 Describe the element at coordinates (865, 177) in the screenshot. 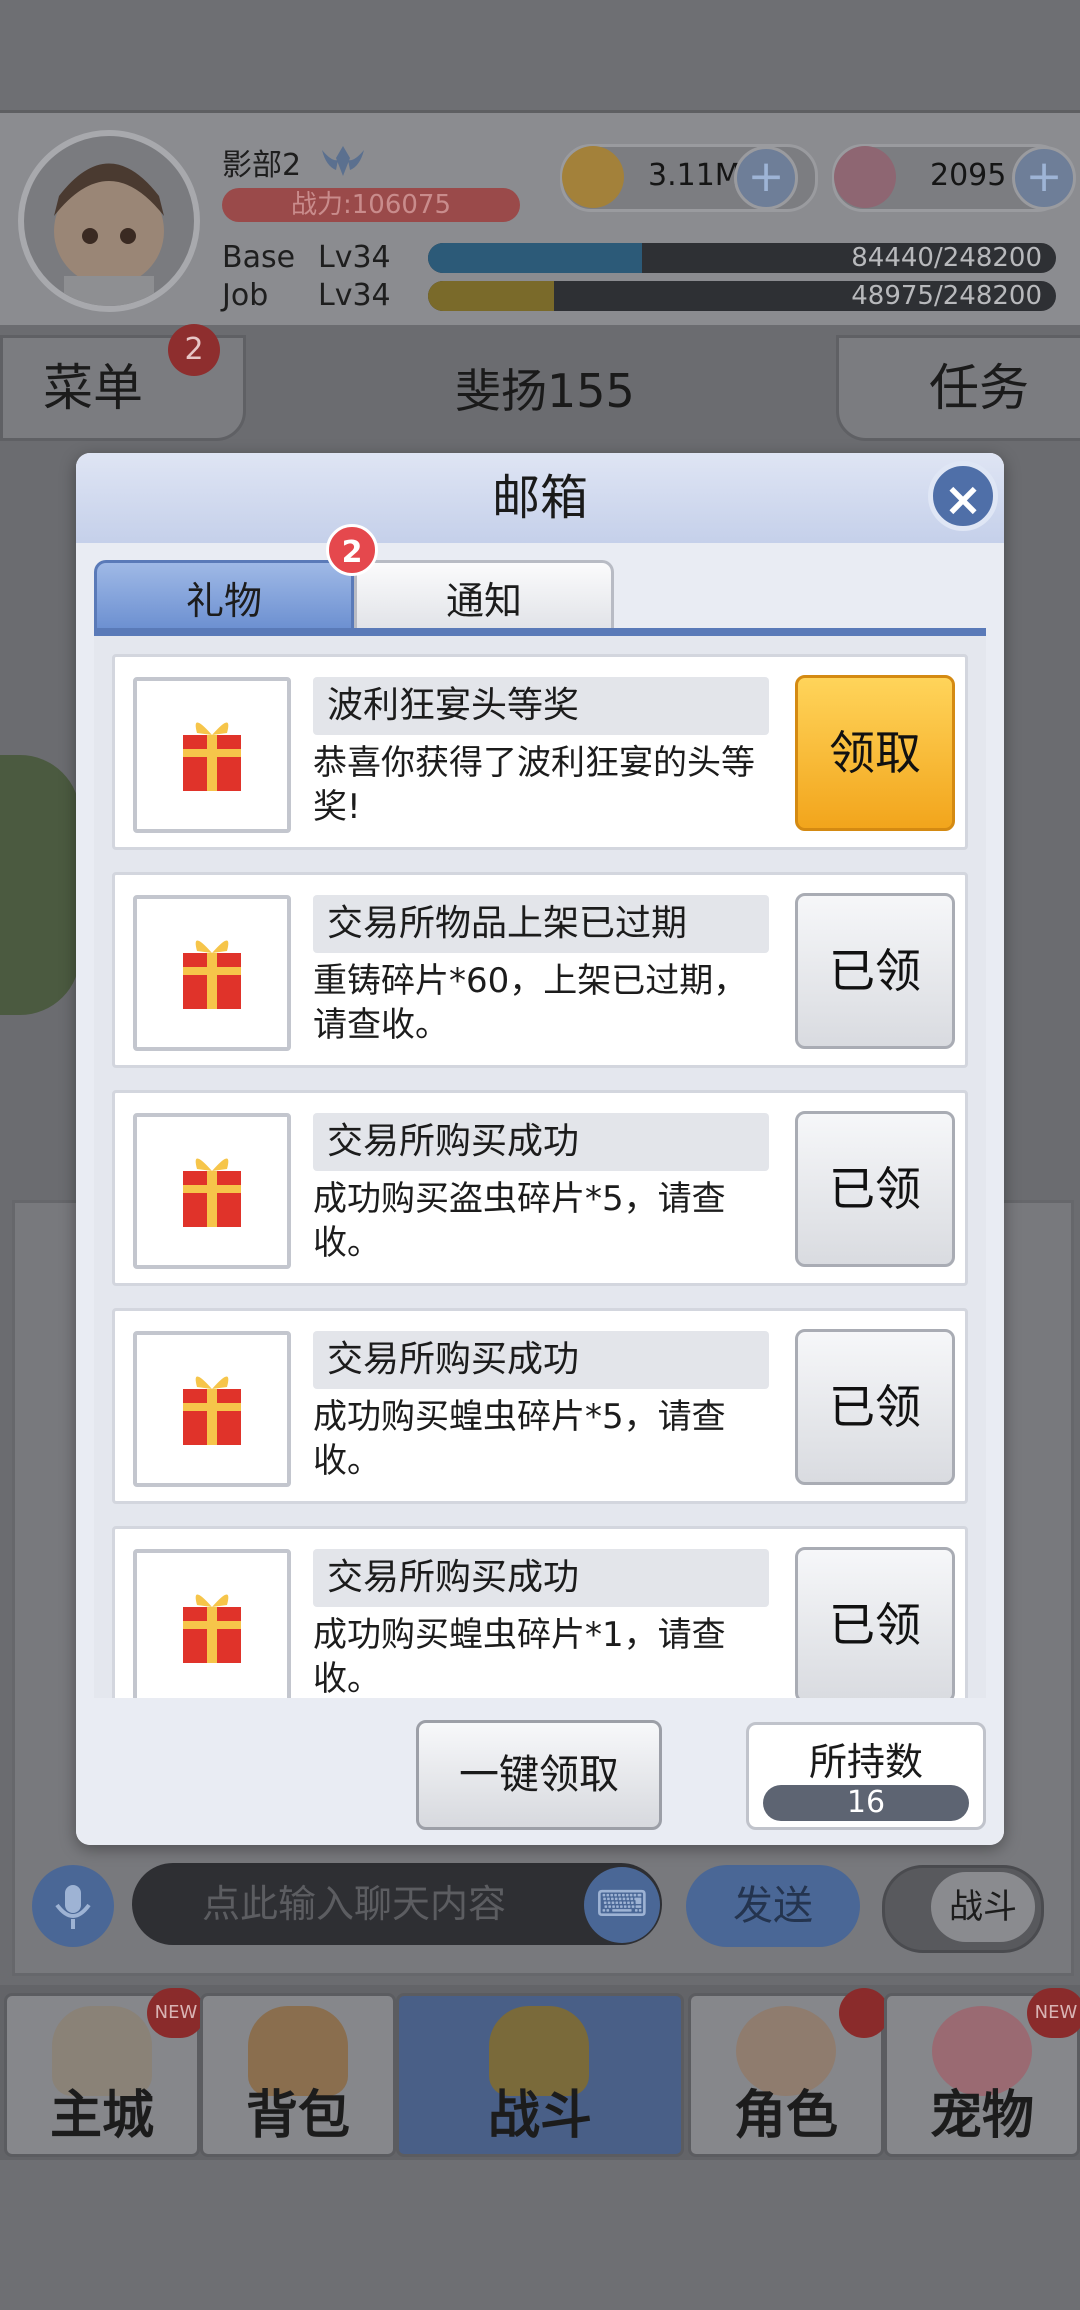

I see `gem-crystal-icon` at that location.